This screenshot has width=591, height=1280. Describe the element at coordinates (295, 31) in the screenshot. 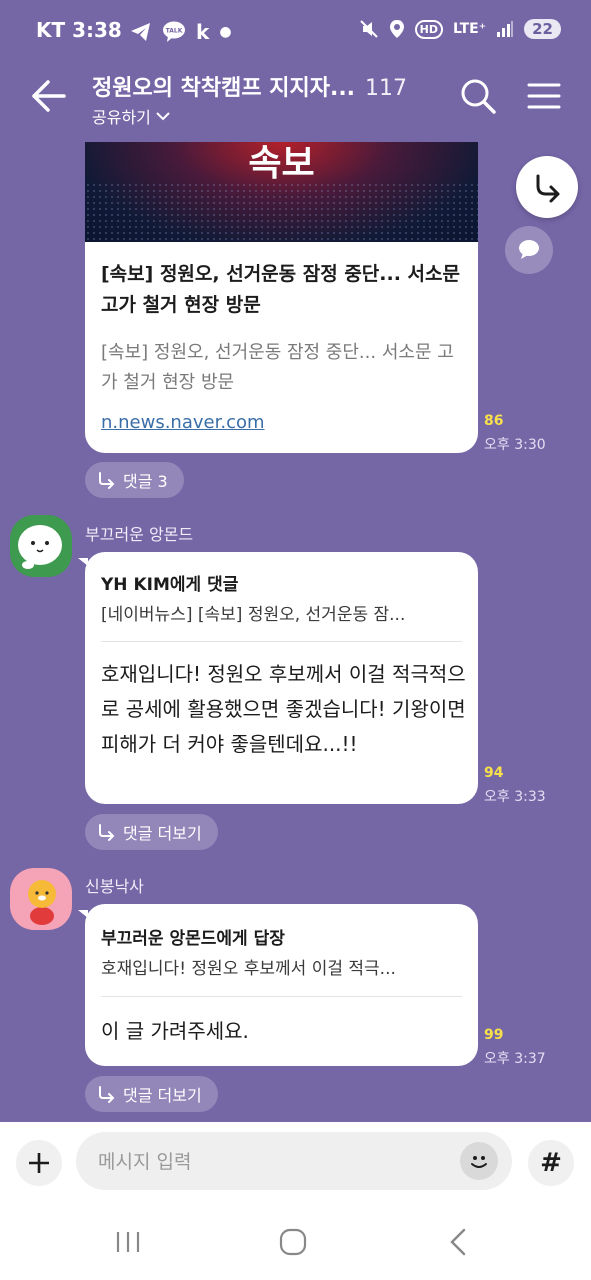

I see `status-bar: KT 3:38 TALK k ● HD LTE⁺ 22` at that location.